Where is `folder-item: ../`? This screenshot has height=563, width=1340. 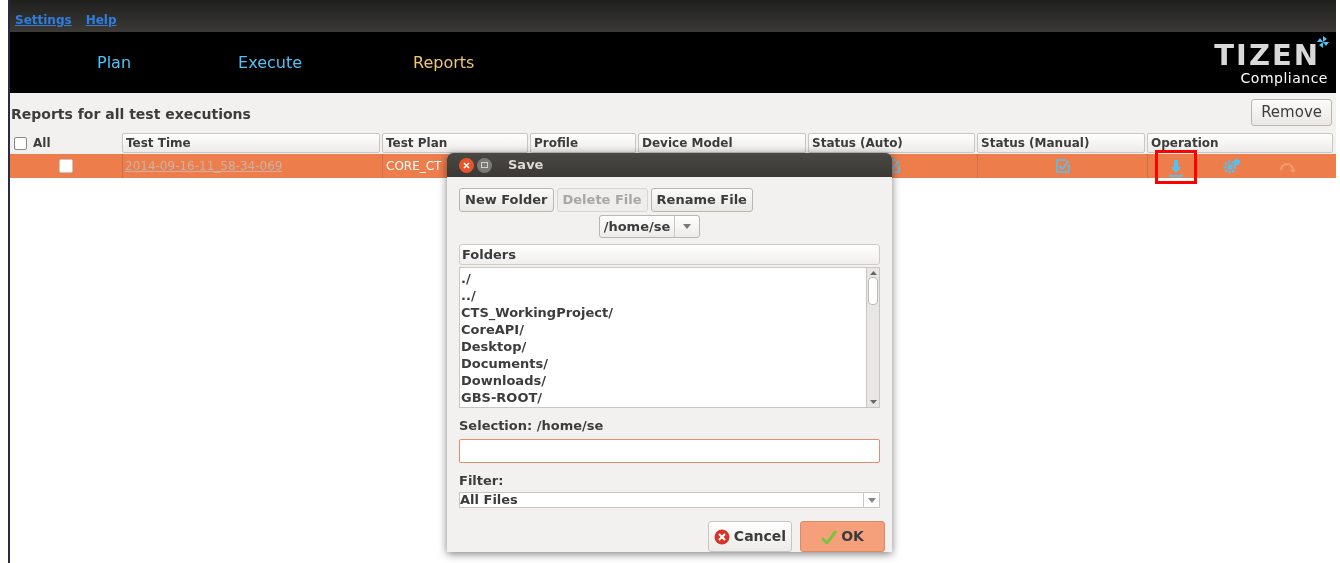 folder-item: ../ is located at coordinates (663, 295).